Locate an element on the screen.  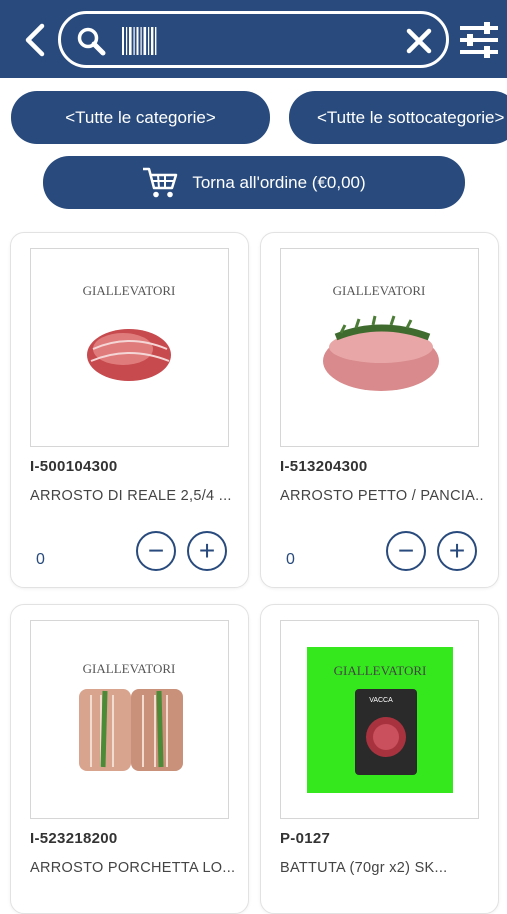
category-filter-label: <Tutte le categorie> is located at coordinates (140, 117).